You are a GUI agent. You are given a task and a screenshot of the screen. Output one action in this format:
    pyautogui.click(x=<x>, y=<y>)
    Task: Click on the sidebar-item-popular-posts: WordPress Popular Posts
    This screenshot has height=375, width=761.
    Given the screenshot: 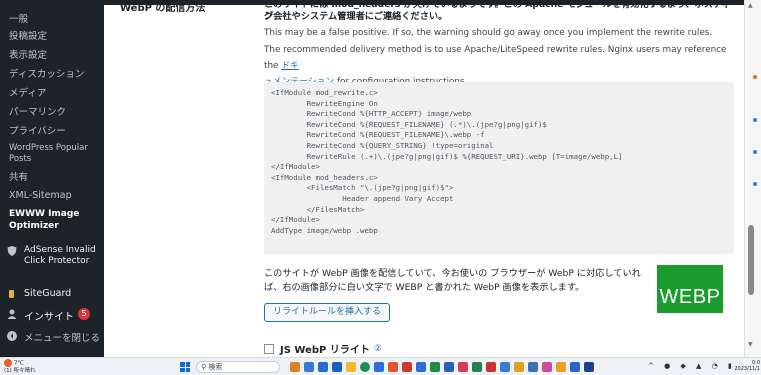 What is the action you would take?
    pyautogui.click(x=56, y=154)
    